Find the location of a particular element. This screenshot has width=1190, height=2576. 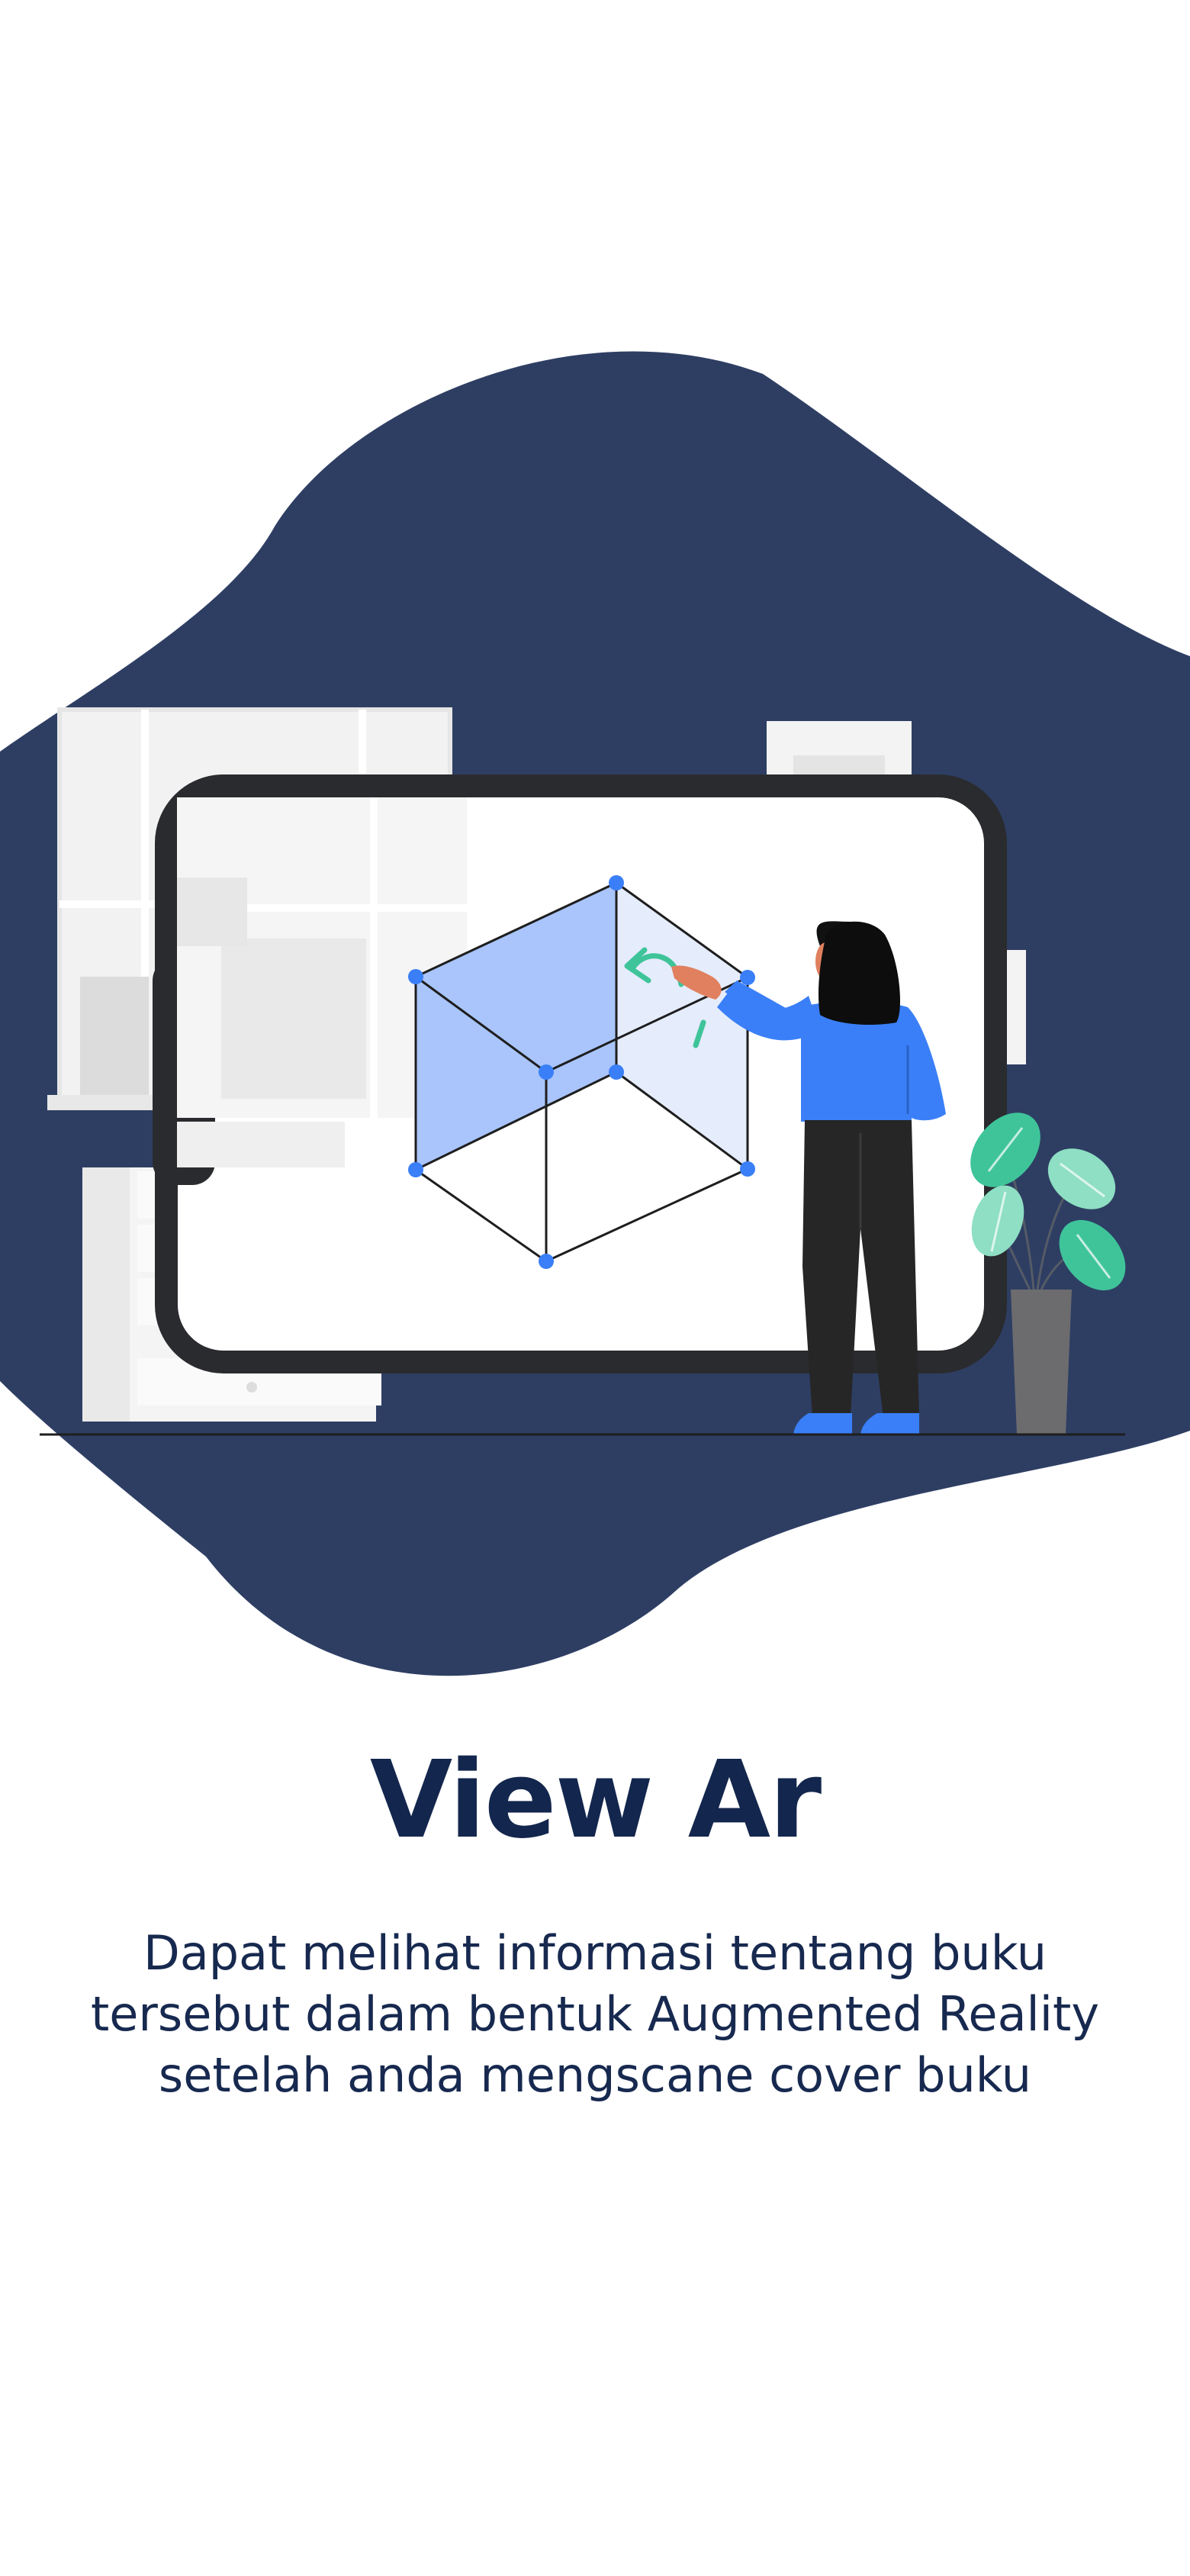

description-line: tersebut dalam bentuk Augmented Reality is located at coordinates (595, 2014).